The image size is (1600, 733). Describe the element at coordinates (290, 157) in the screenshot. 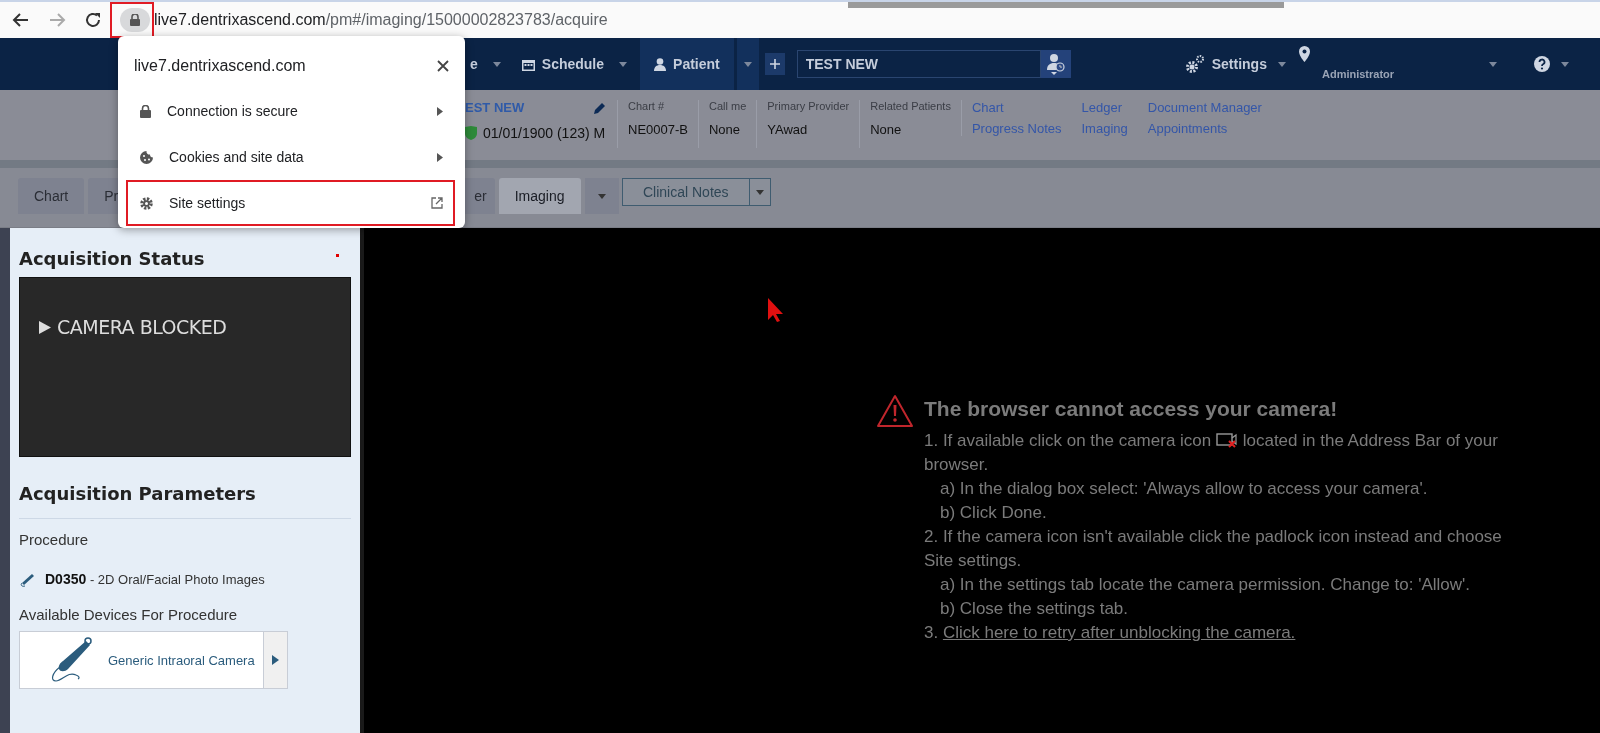

I see `popup-menu-item: Cookies and site data` at that location.